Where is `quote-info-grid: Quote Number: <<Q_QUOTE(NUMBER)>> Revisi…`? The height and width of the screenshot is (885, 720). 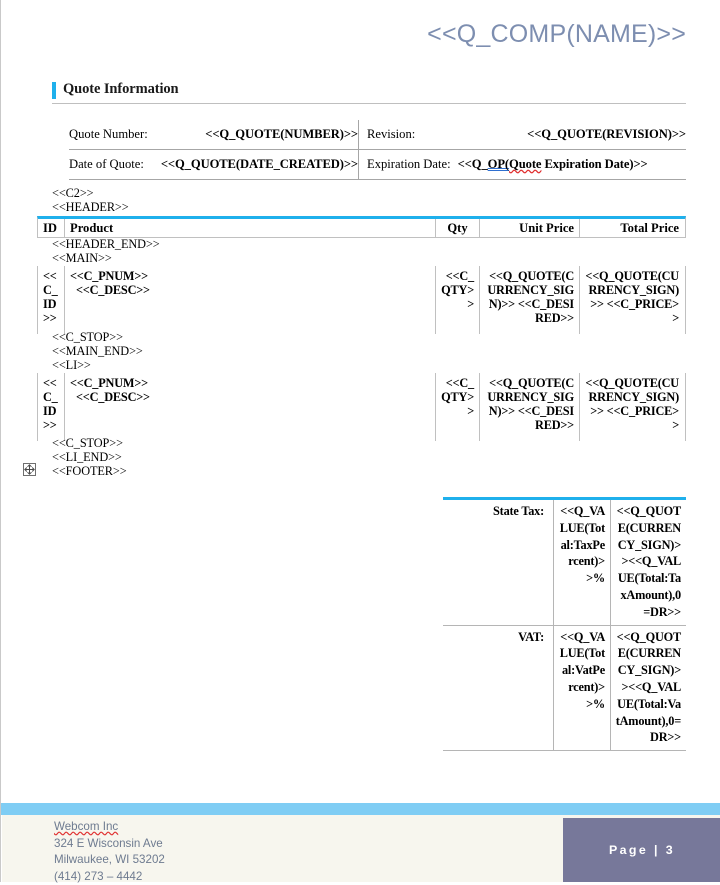 quote-info-grid: Quote Number: <<Q_QUOTE(NUMBER)>> Revisi… is located at coordinates (377, 150).